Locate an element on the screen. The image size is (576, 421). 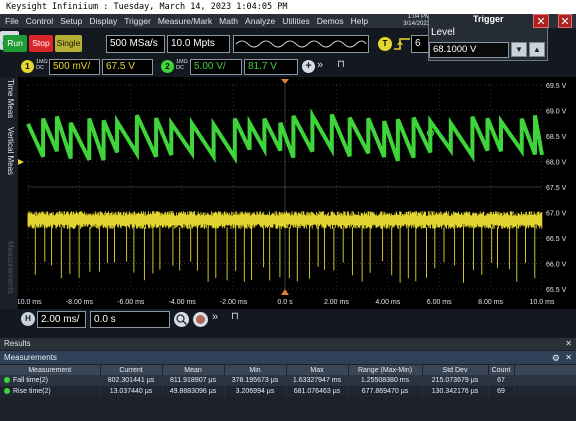
min-cell: 378.195673 µs is located at coordinates (255, 380).